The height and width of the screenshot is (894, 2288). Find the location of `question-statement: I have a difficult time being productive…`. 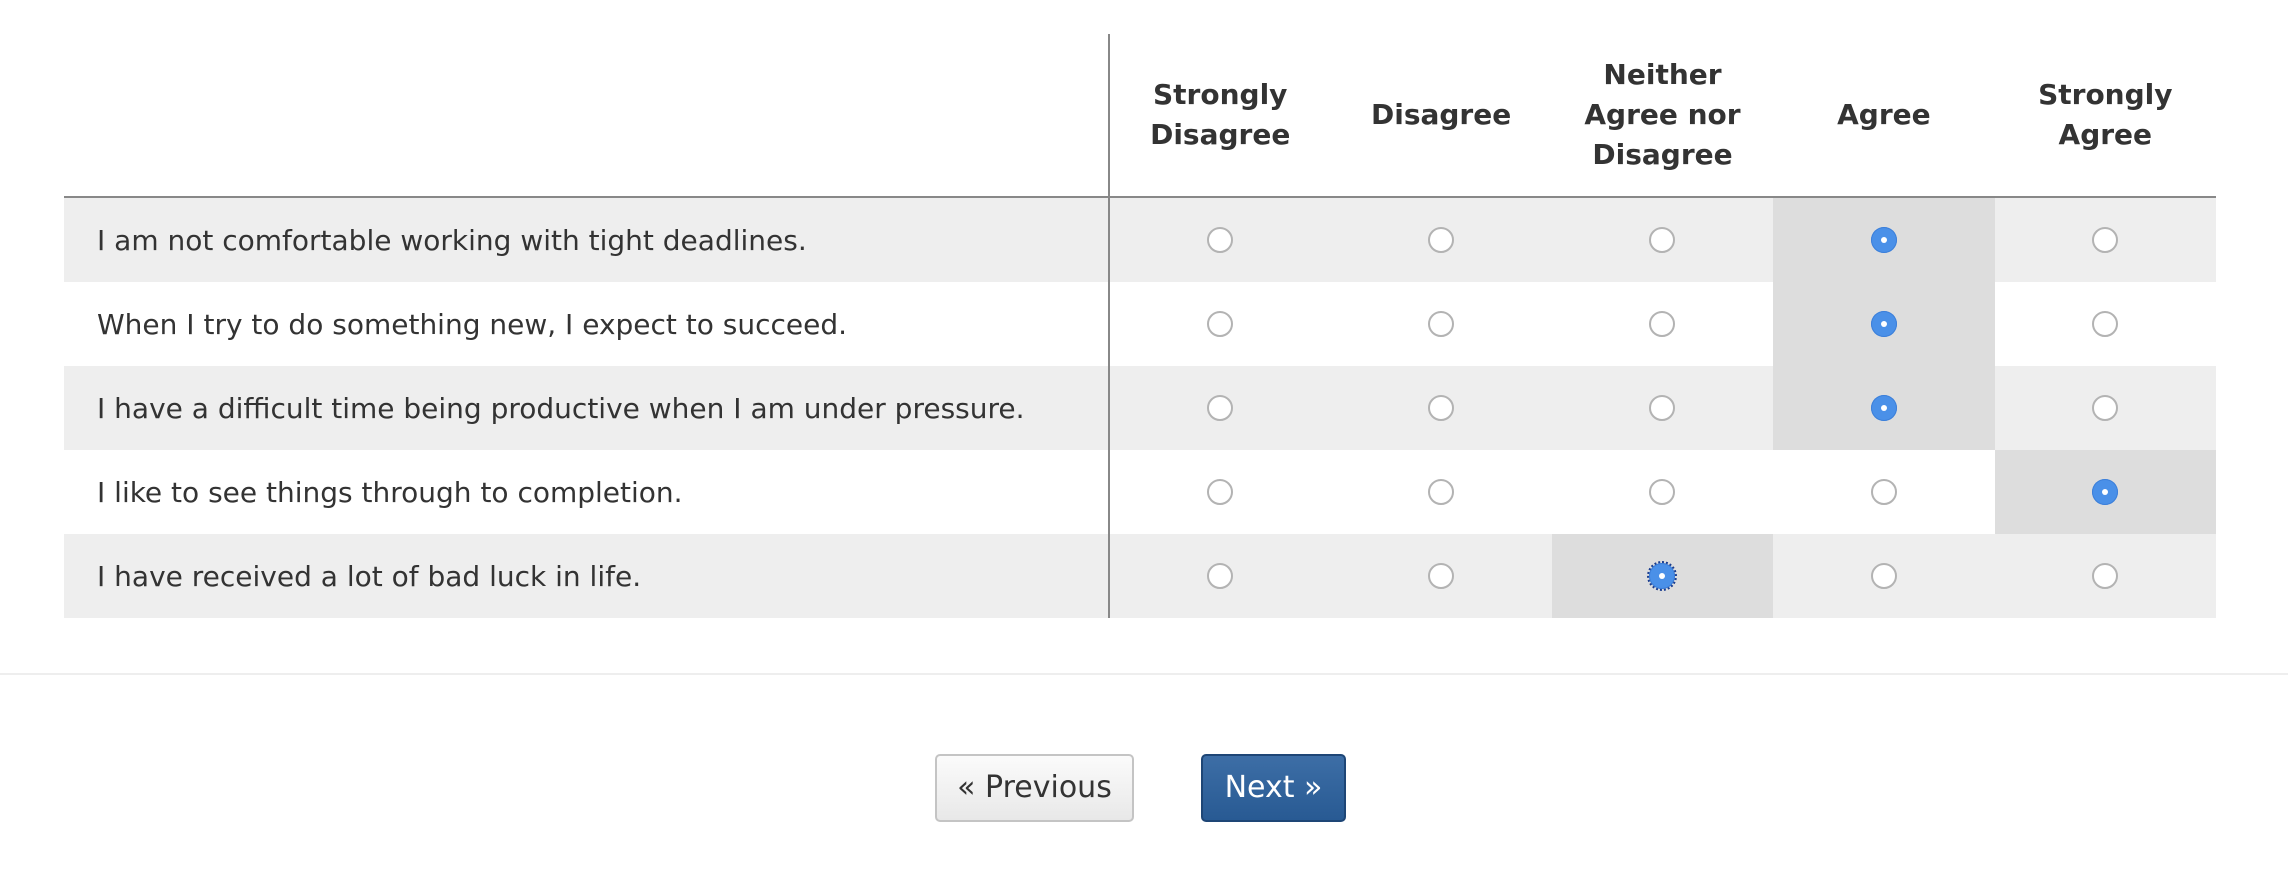

question-statement: I have a difficult time being productive… is located at coordinates (587, 408).